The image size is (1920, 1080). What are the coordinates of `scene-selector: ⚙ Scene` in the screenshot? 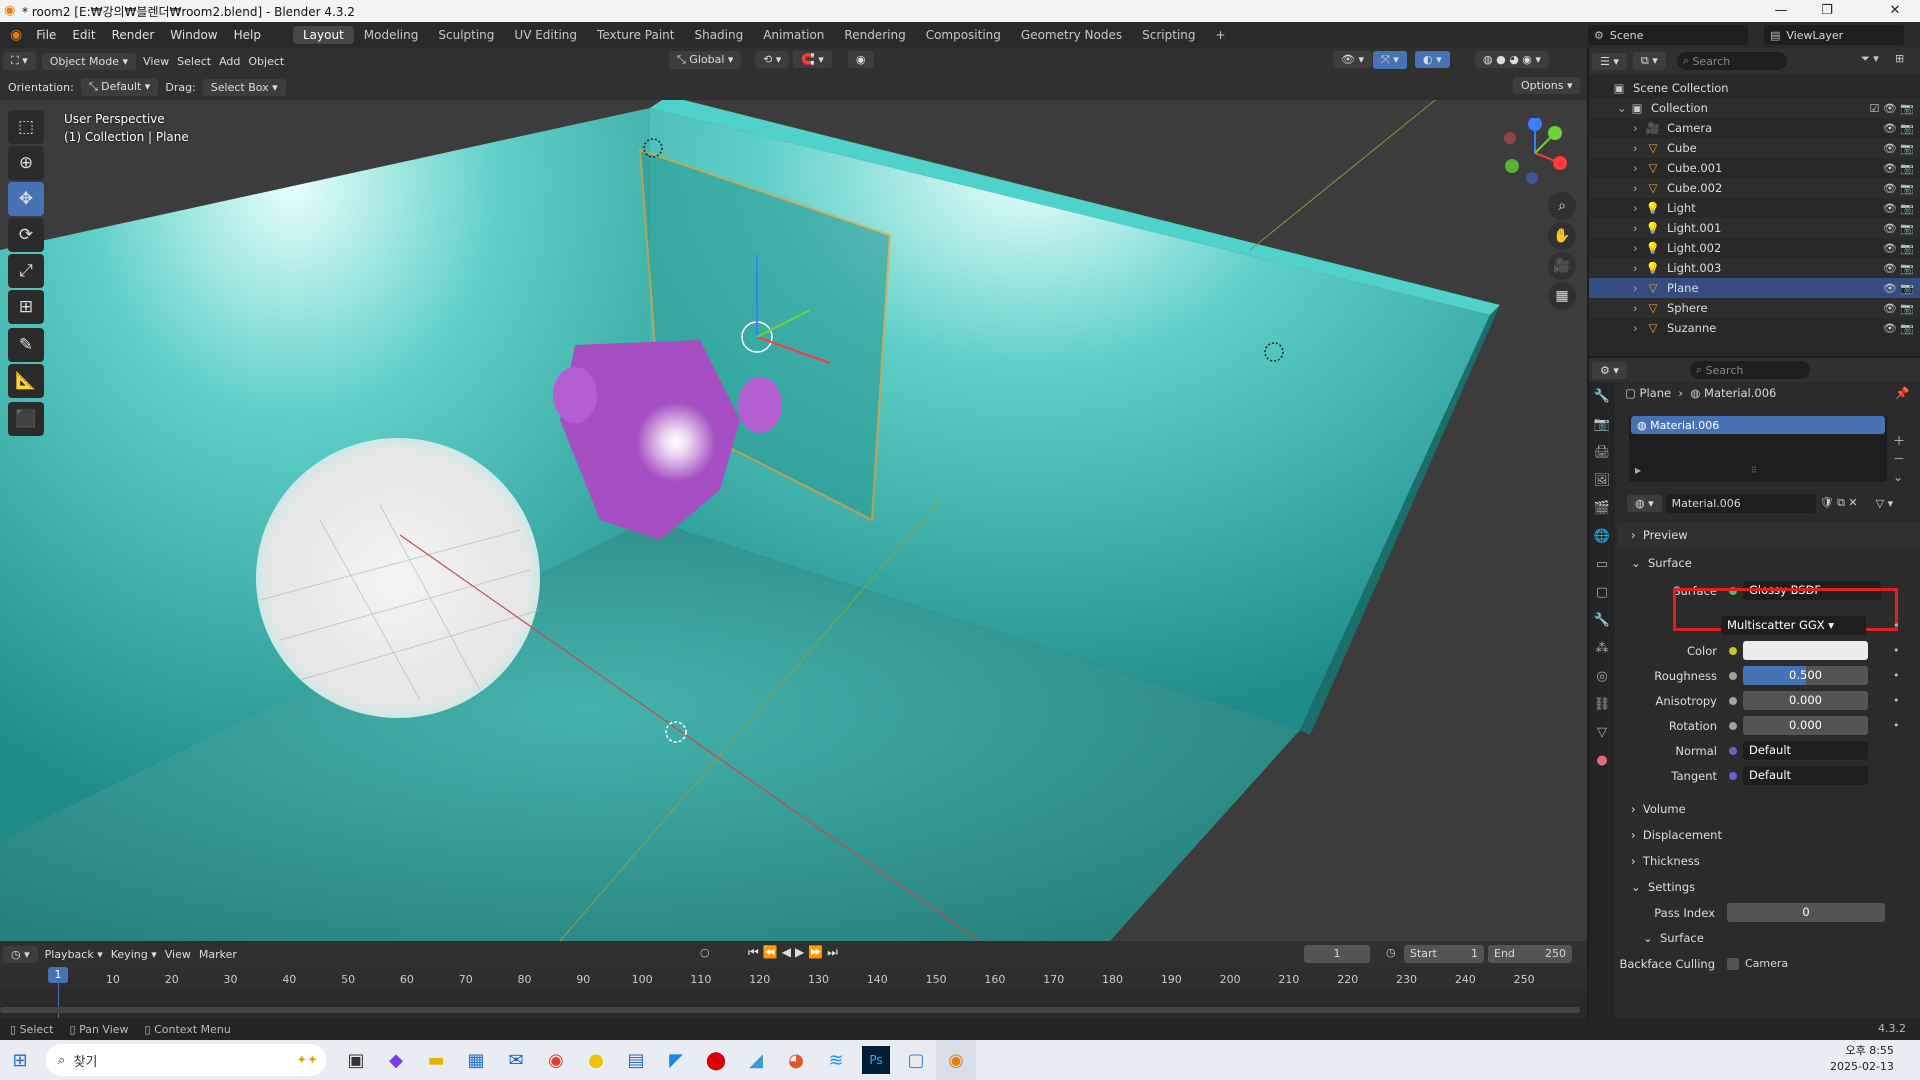 It's located at (1668, 35).